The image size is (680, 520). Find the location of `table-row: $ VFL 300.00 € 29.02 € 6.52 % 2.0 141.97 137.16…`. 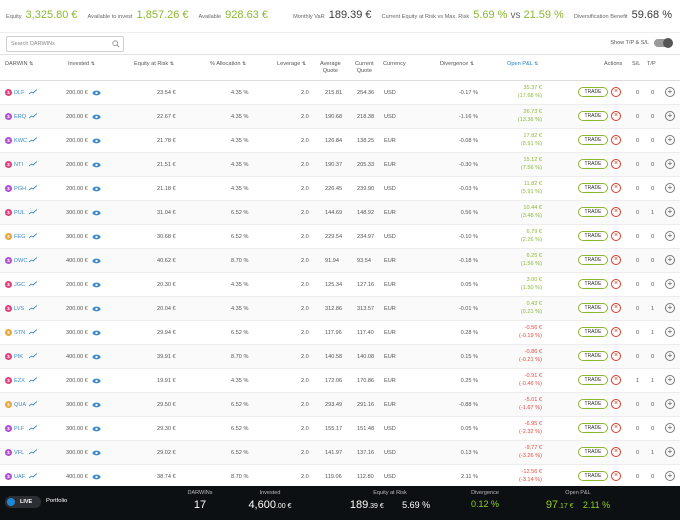

table-row: $ VFL 300.00 € 29.02 € 6.52 % 2.0 141.97 137.16… is located at coordinates (340, 453).